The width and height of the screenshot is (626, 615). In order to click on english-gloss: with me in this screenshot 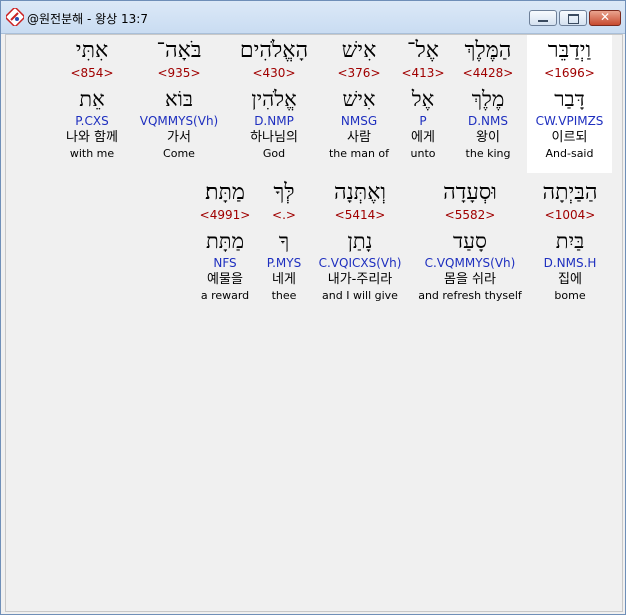, I will do `click(92, 153)`.